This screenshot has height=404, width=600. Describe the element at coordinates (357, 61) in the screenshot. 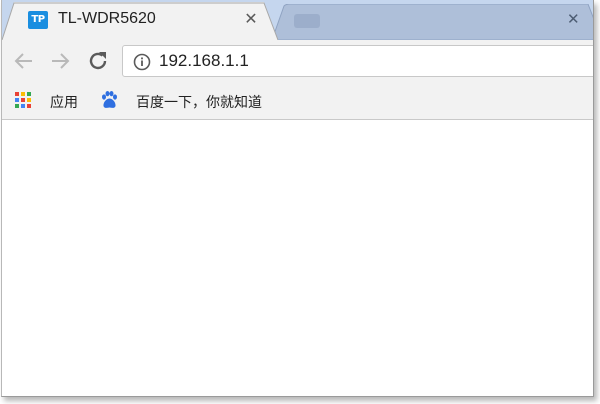

I see `address-bar: 192.168.1.1` at that location.